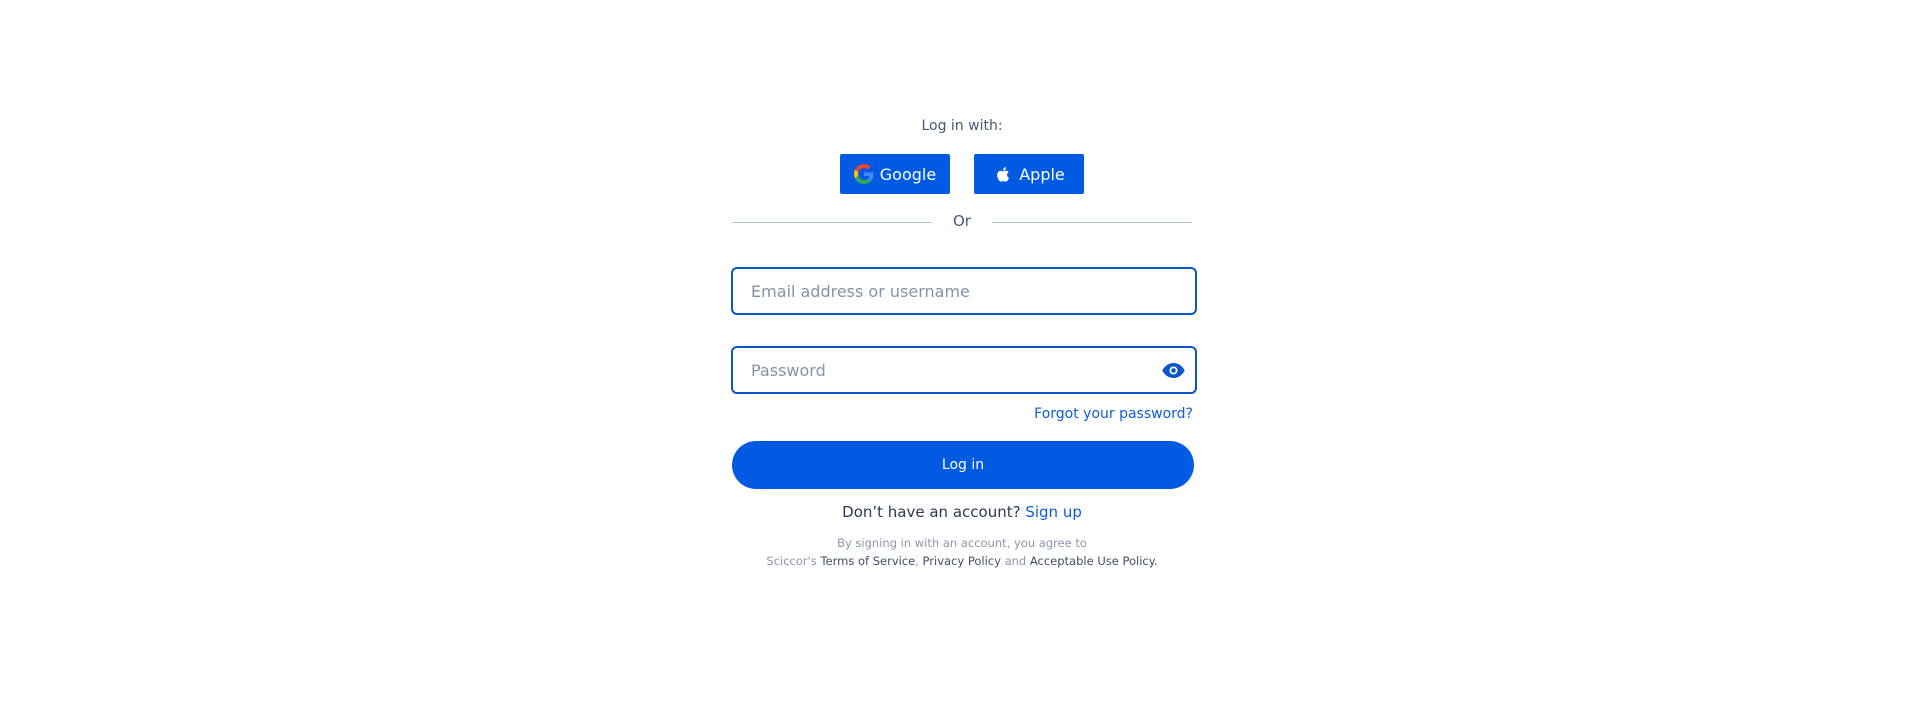 The height and width of the screenshot is (715, 1920). Describe the element at coordinates (942, 370) in the screenshot. I see `password-input` at that location.